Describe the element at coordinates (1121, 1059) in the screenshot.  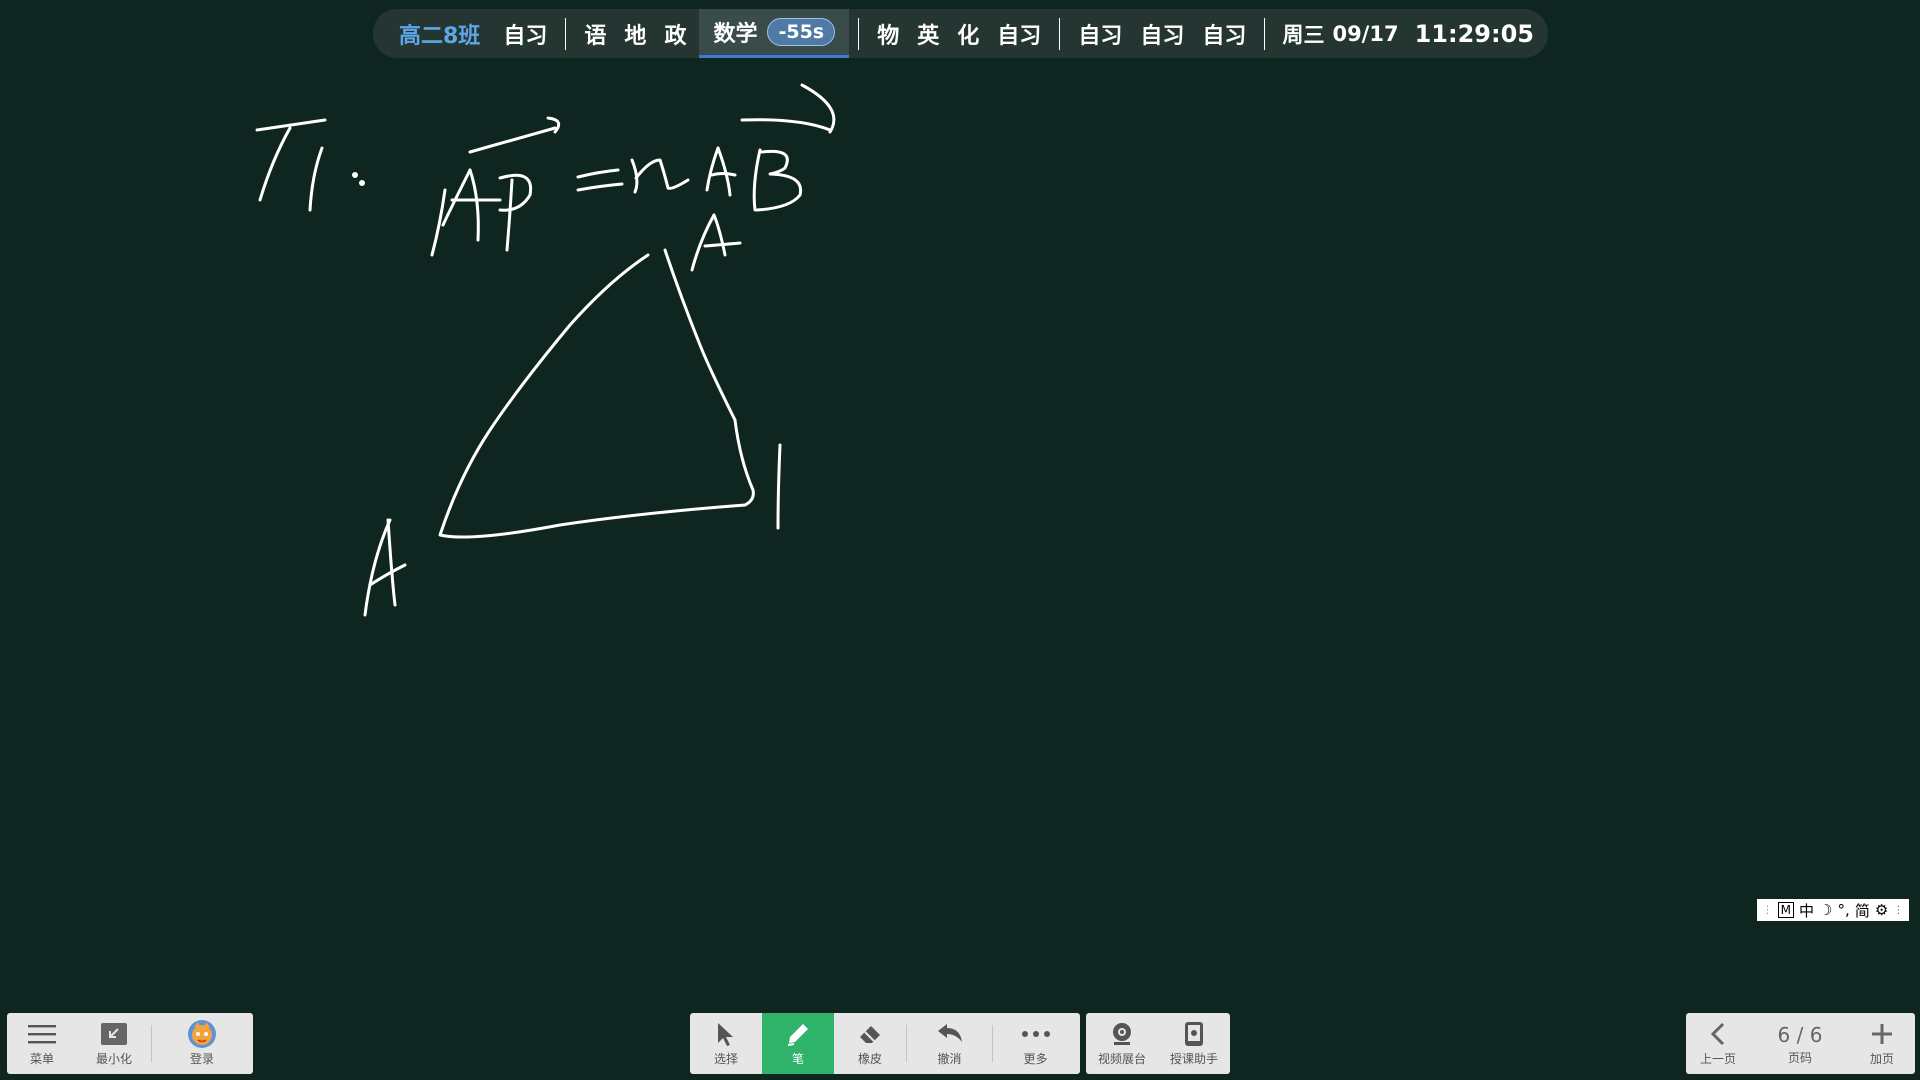
I see `video-booth-label: 视频展台` at that location.